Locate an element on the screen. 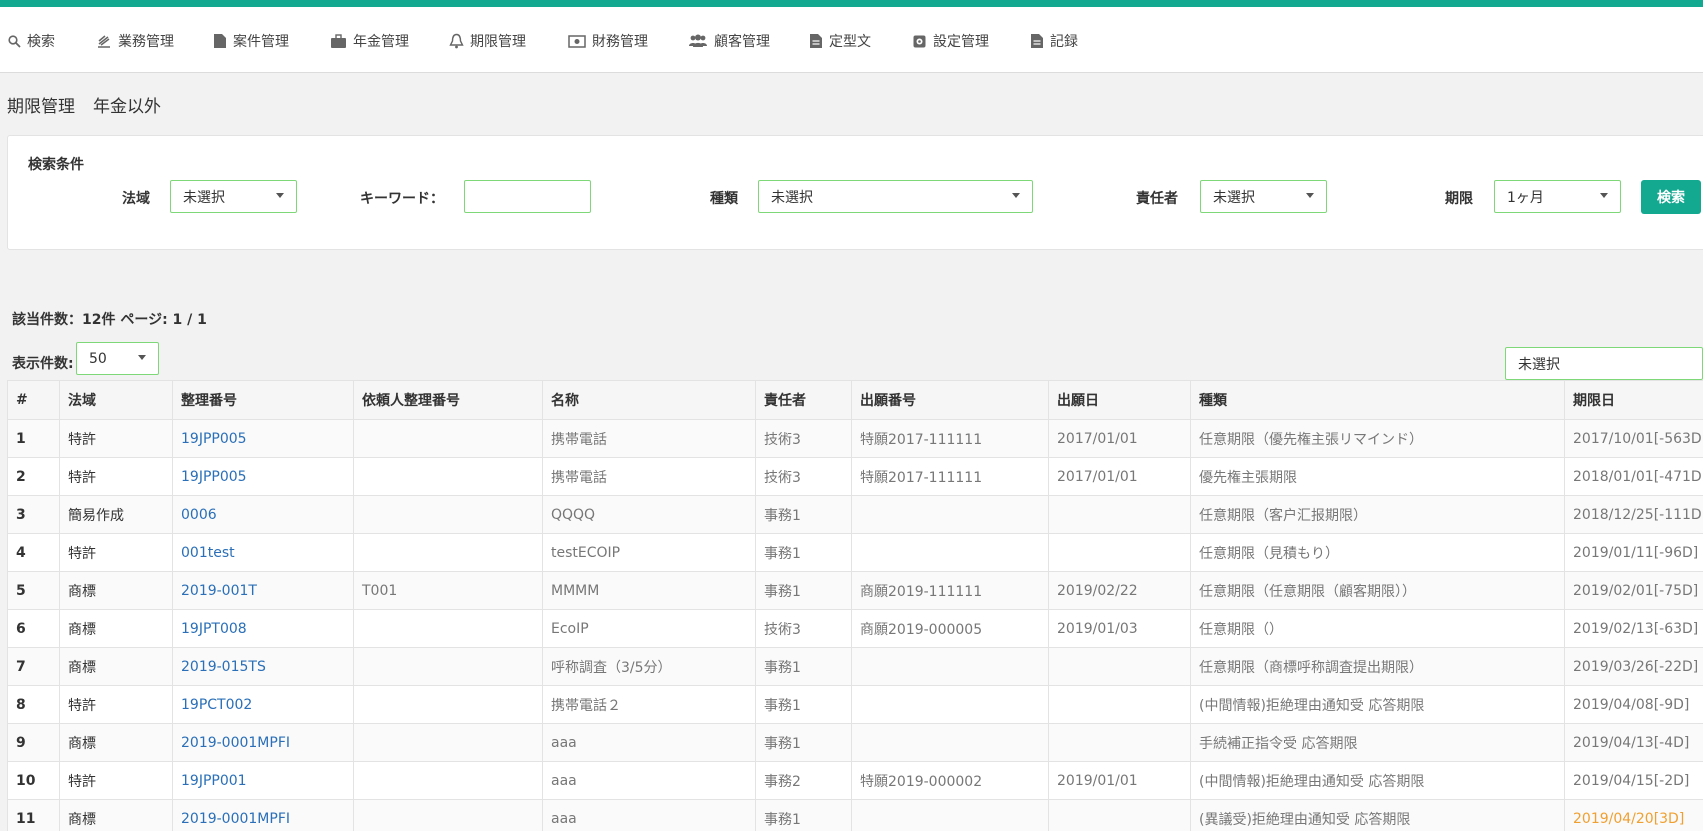 The height and width of the screenshot is (831, 1703). deadline-label: 期限 is located at coordinates (1459, 199).